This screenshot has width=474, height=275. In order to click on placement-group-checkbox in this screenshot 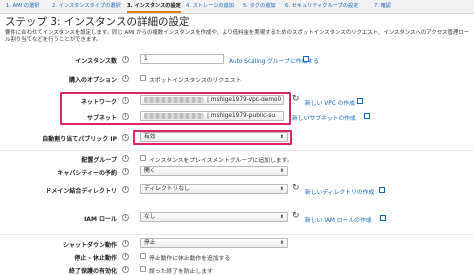, I will do `click(143, 158)`.